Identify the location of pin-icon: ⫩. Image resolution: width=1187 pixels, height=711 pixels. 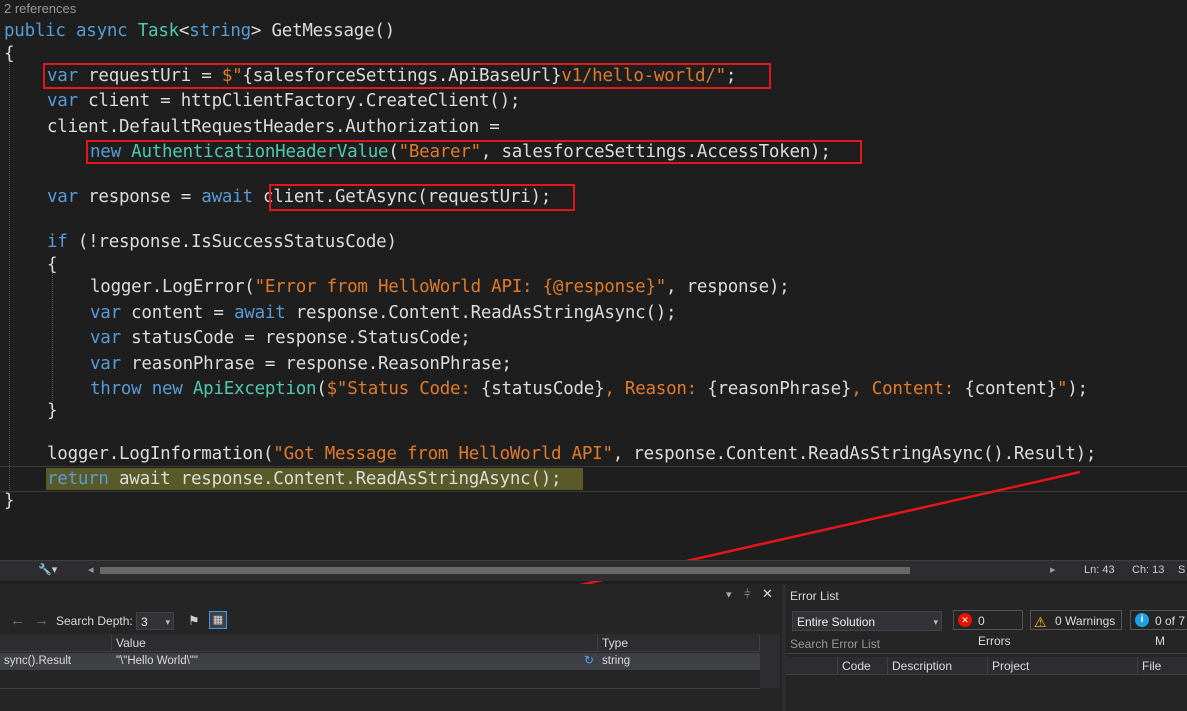
(747, 594).